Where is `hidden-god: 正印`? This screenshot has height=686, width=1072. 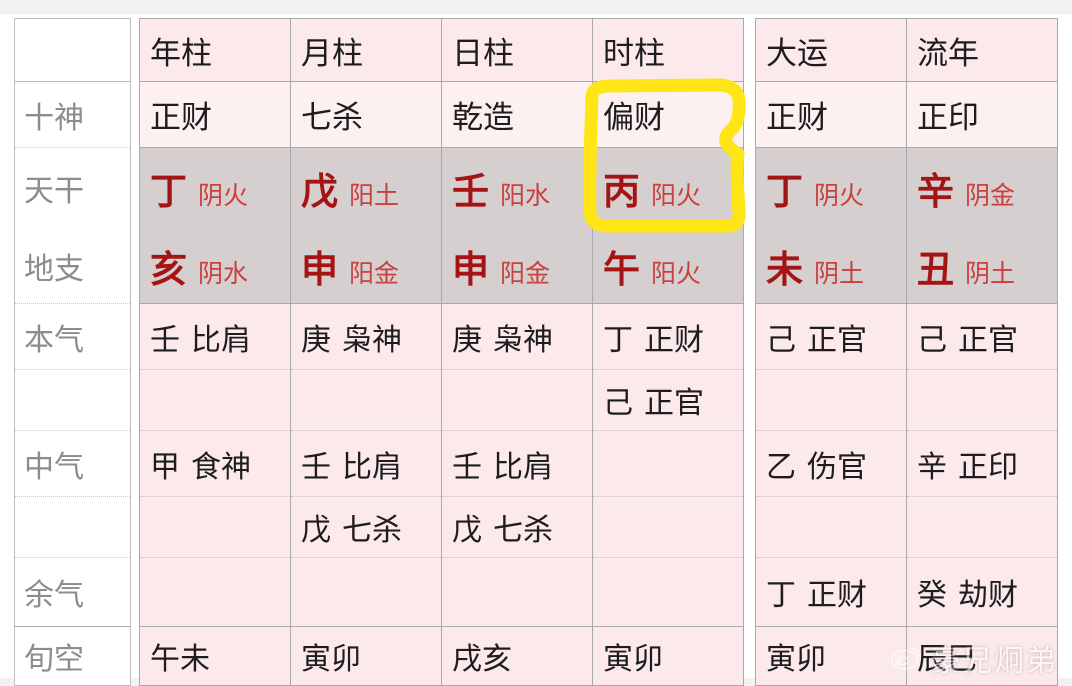
hidden-god: 正印 is located at coordinates (988, 467).